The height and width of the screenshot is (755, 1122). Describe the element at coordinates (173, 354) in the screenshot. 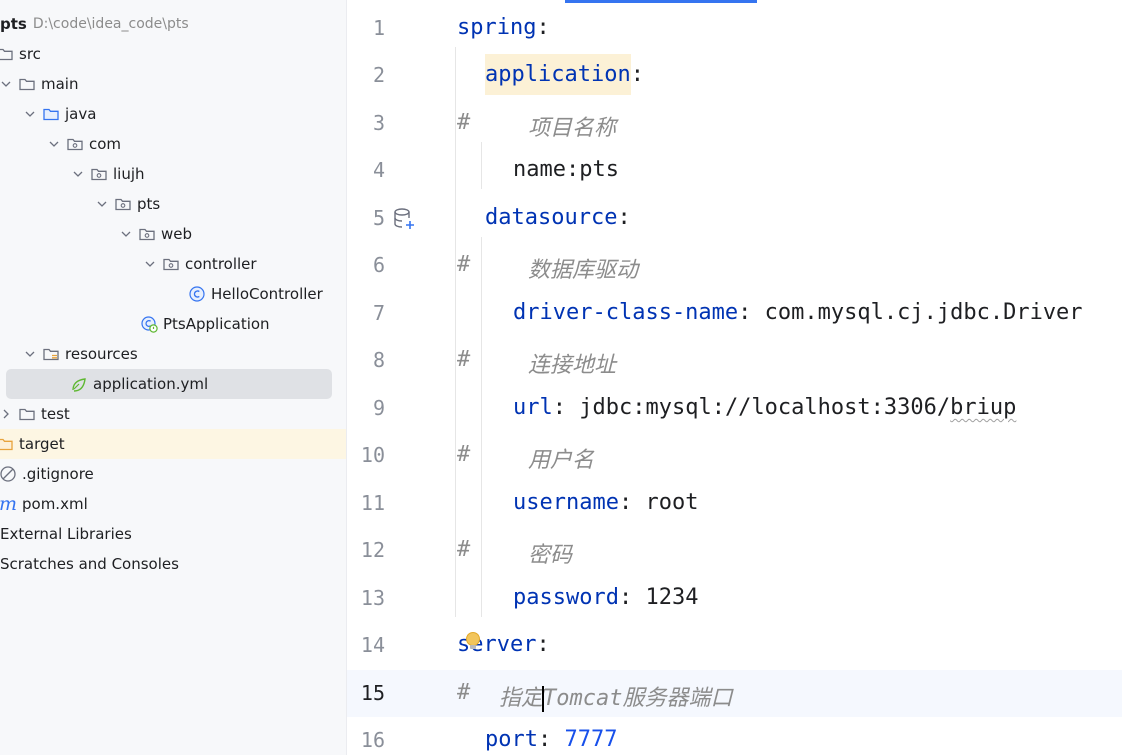

I see `tree-item-resources: resources` at that location.